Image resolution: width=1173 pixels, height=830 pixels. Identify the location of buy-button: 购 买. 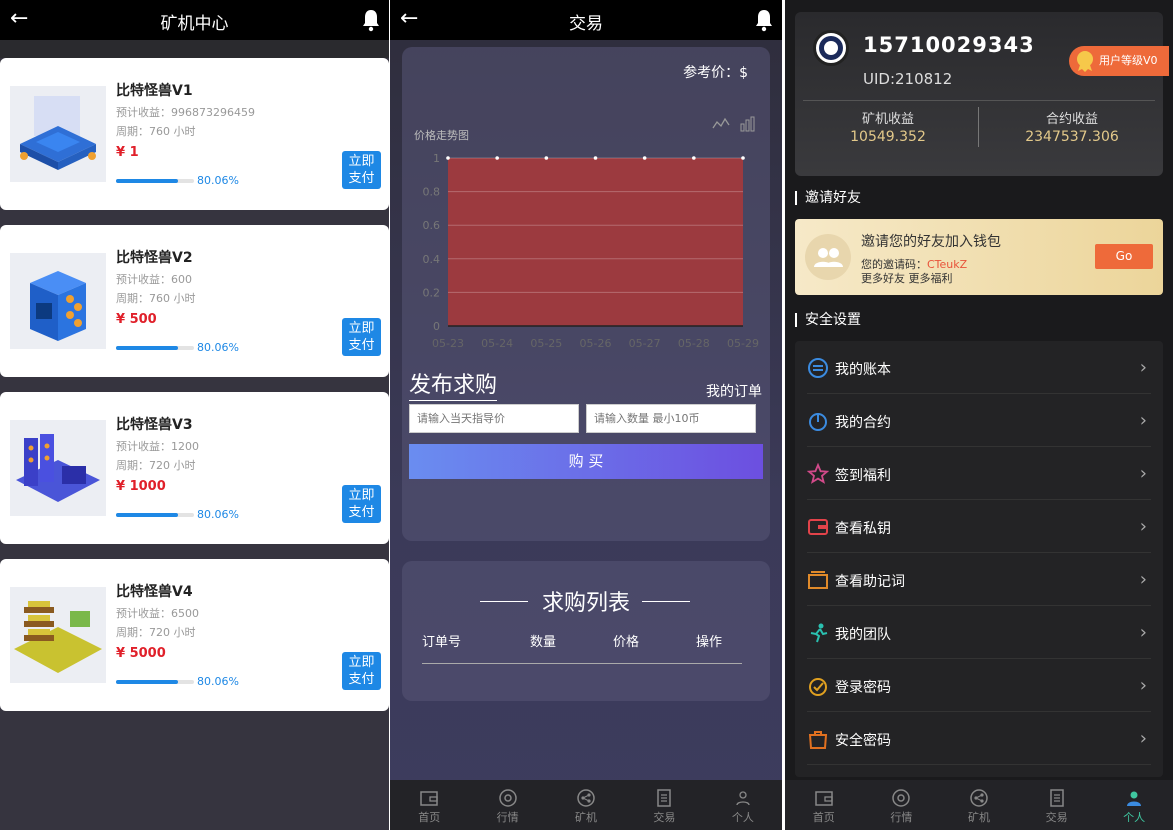
(586, 461).